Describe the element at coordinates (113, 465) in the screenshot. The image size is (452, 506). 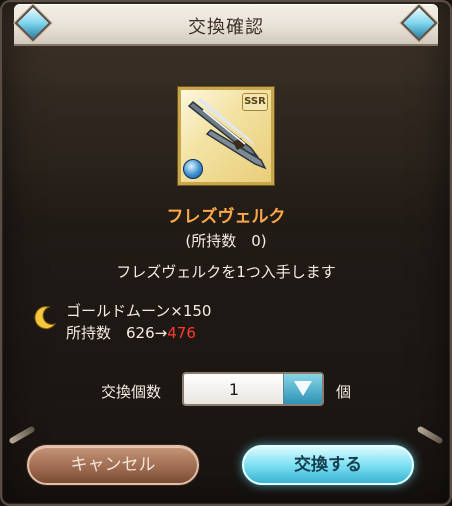
I see `cancel-button: キャンセル` at that location.